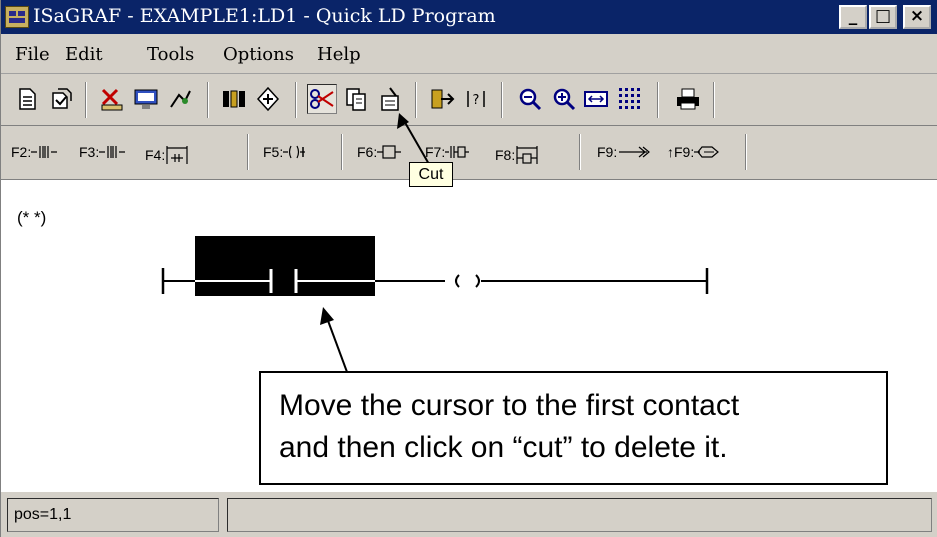  I want to click on callout-line-2: and then click on “cut” to delete it., so click(503, 447).